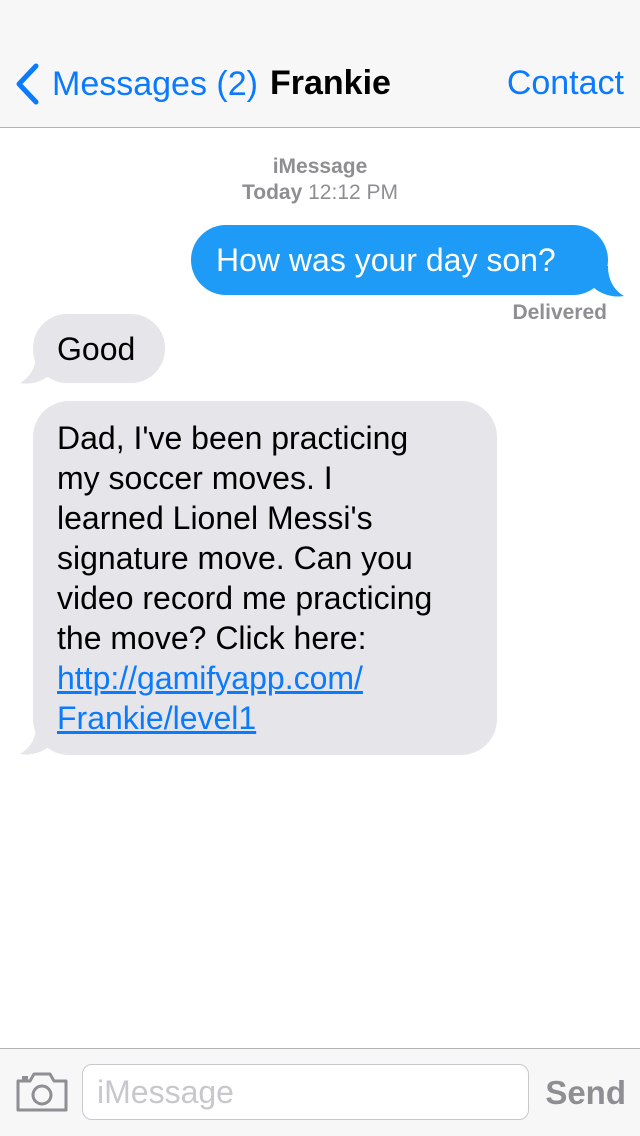  Describe the element at coordinates (267, 678) in the screenshot. I see `message-link: http://gamifyapp.com/` at that location.